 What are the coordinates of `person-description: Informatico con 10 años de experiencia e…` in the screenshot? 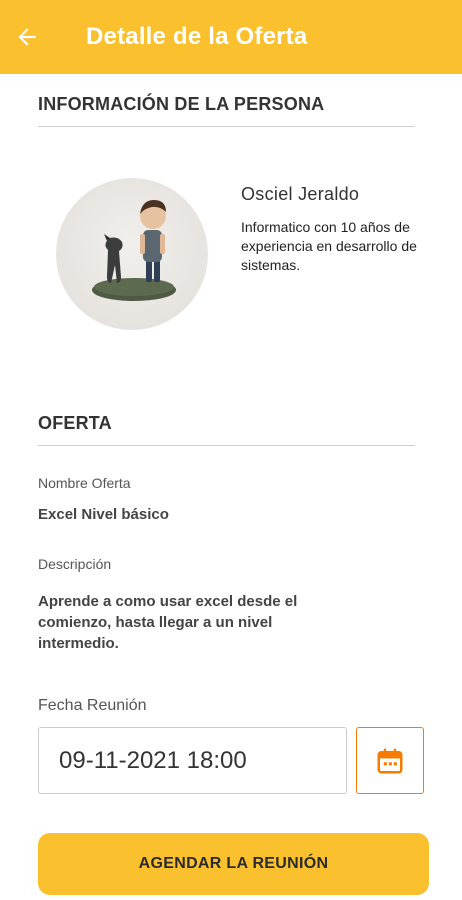 It's located at (329, 246).